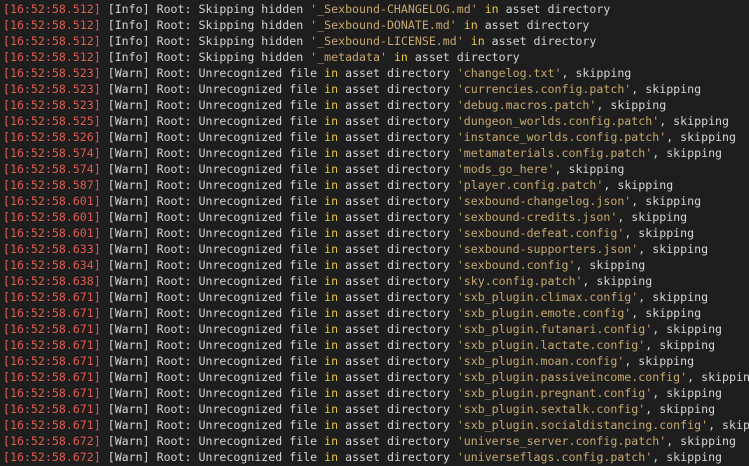  What do you see at coordinates (509, 73) in the screenshot?
I see `log-filename: 'changelog.txt'` at bounding box center [509, 73].